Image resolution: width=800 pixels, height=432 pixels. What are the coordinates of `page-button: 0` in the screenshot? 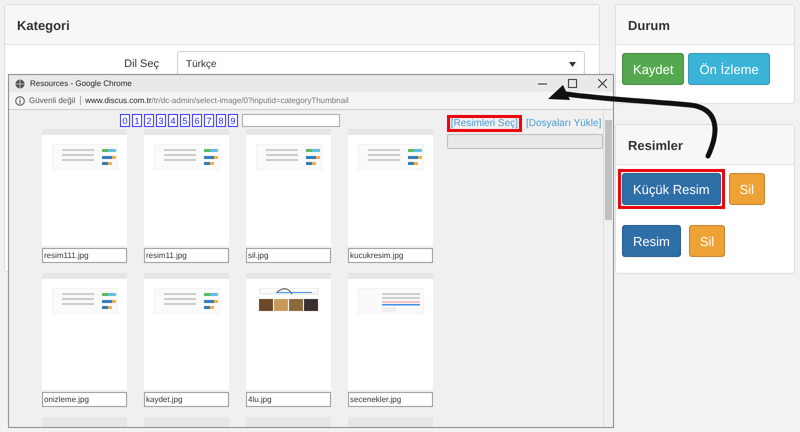 It's located at (125, 120).